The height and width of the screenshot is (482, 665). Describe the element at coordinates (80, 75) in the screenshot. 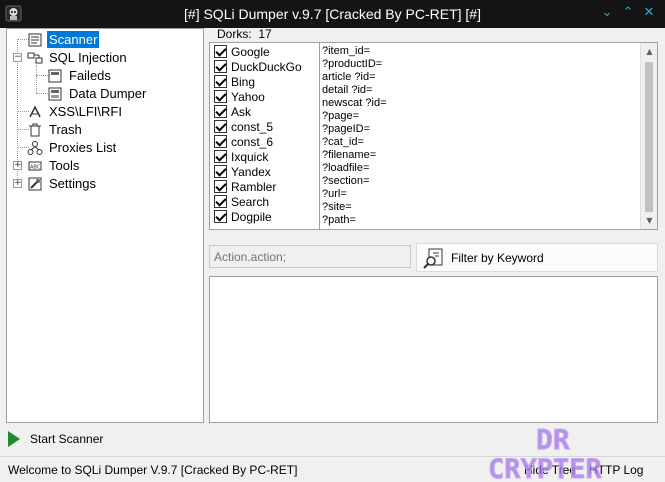

I see `tree-item-faileds: Faileds` at that location.